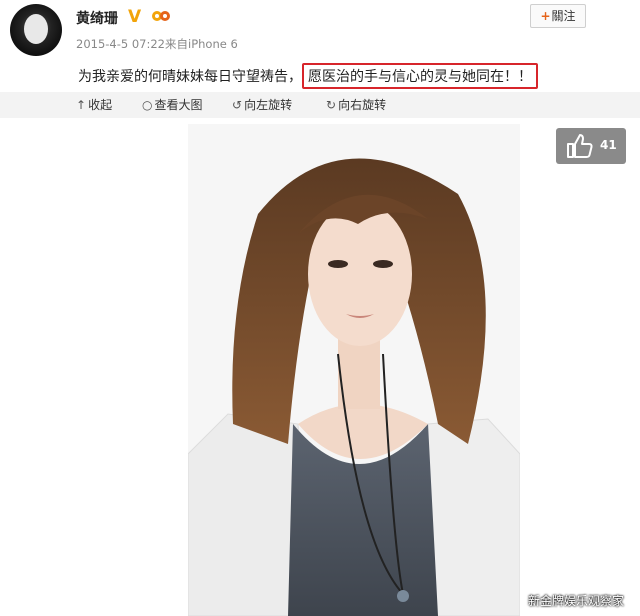 Image resolution: width=640 pixels, height=616 pixels. Describe the element at coordinates (420, 76) in the screenshot. I see `post-text-highlight: 愿医治的手与信心的灵与她同在！！` at that location.